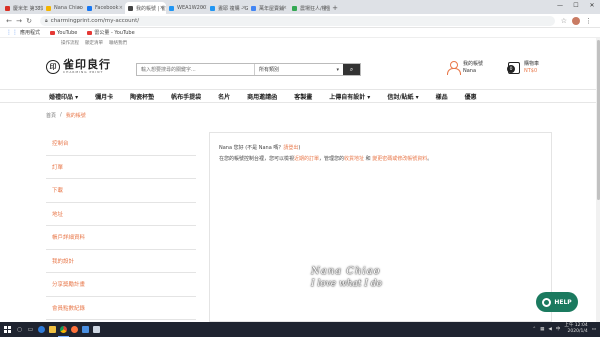 The height and width of the screenshot is (337, 600). What do you see at coordinates (349, 96) in the screenshot?
I see `nav-item: 上傳自有設計 ▾` at bounding box center [349, 96].